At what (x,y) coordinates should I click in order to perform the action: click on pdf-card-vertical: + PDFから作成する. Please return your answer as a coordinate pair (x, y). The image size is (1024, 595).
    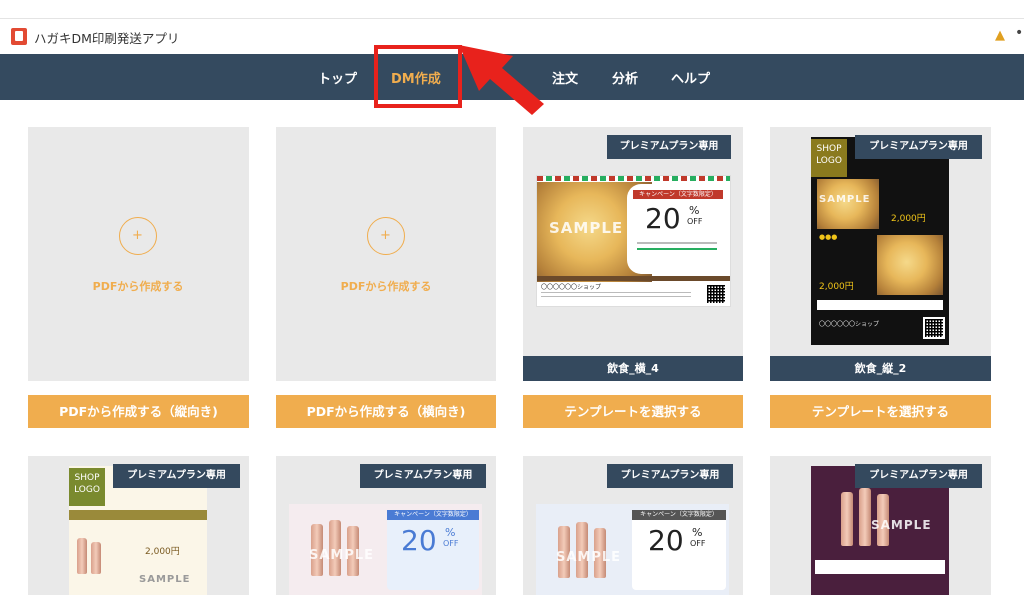
    Looking at the image, I should click on (138, 254).